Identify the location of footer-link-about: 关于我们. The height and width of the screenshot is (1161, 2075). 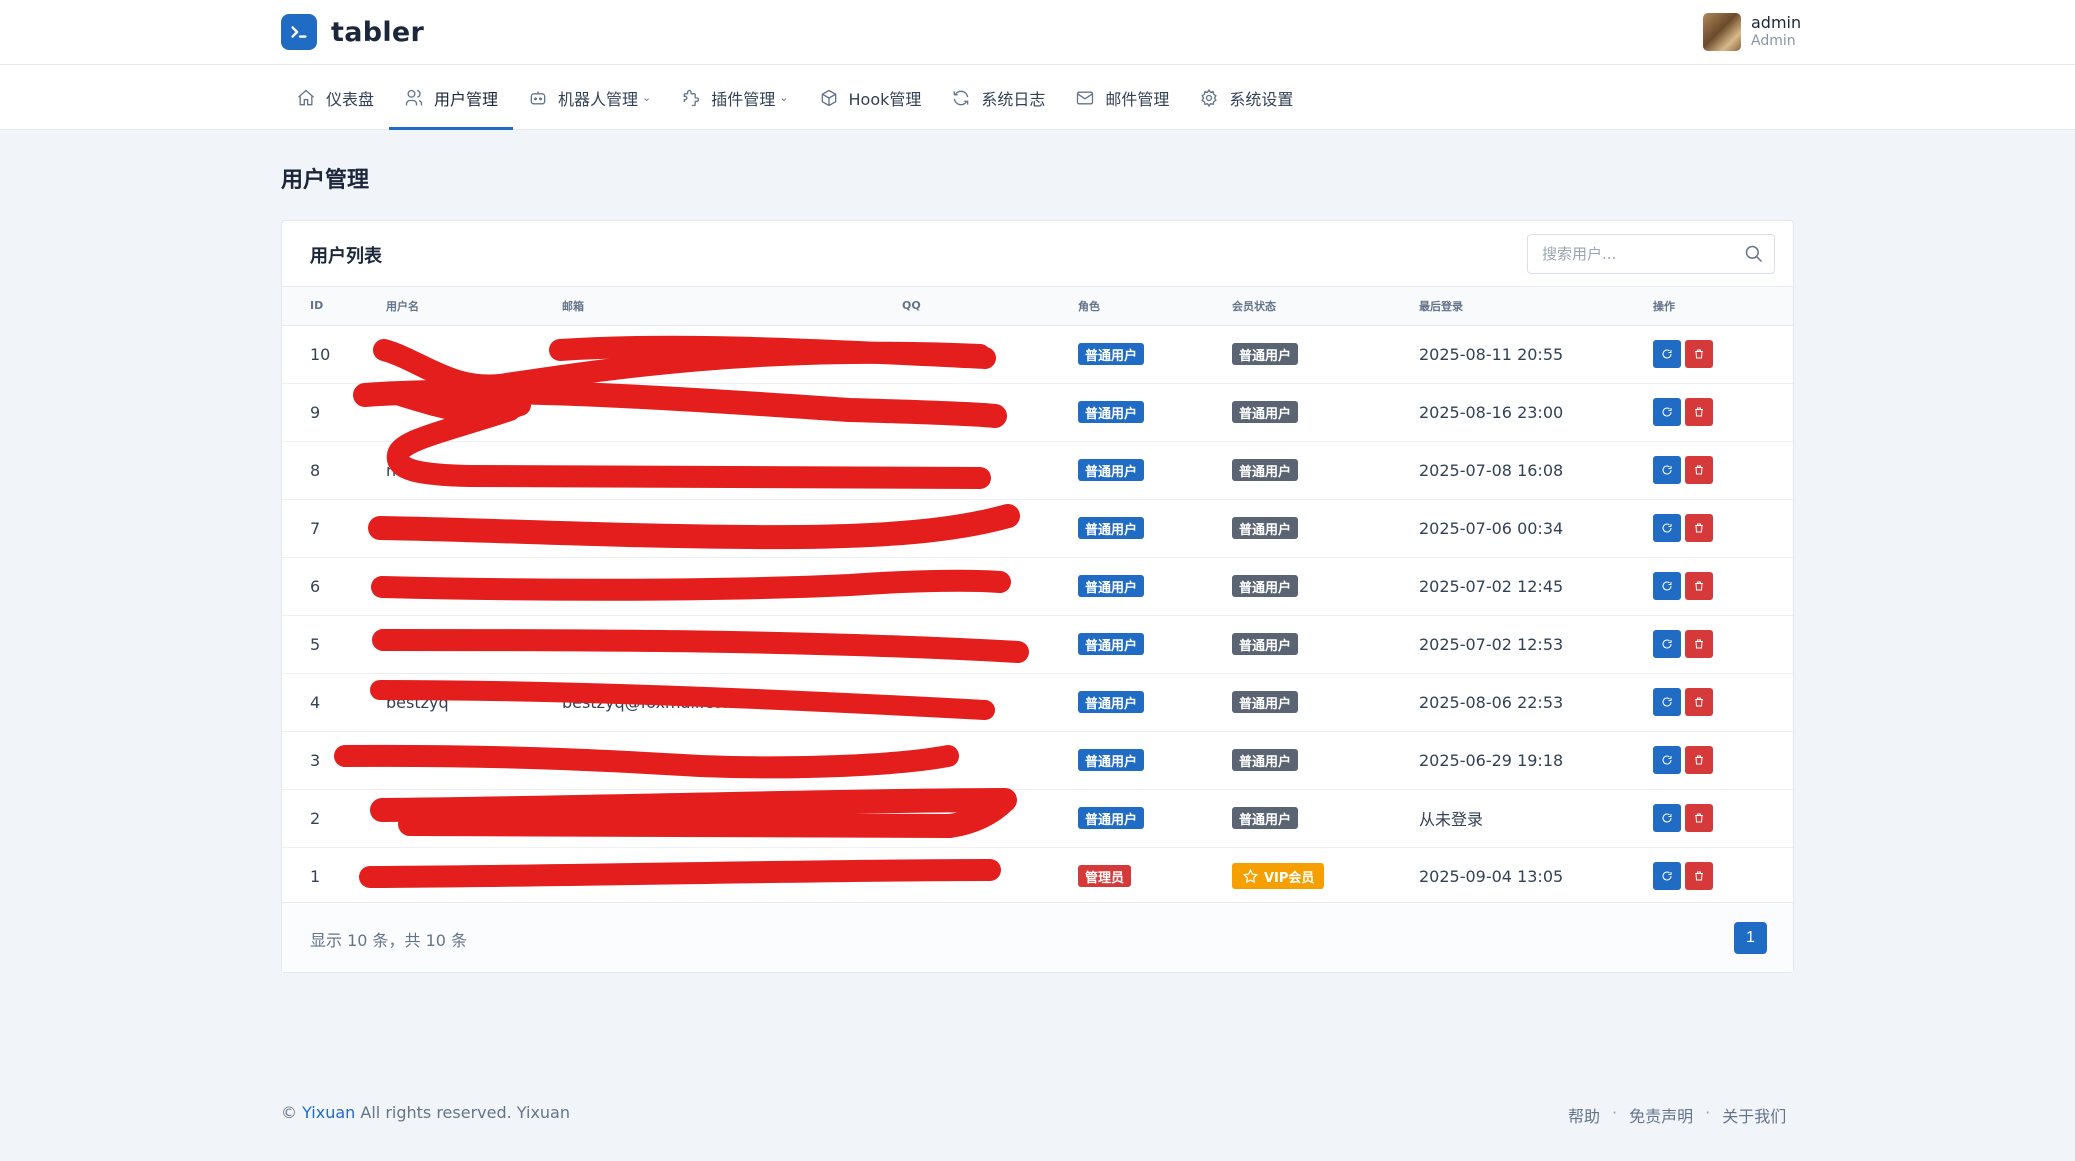
(1754, 1115).